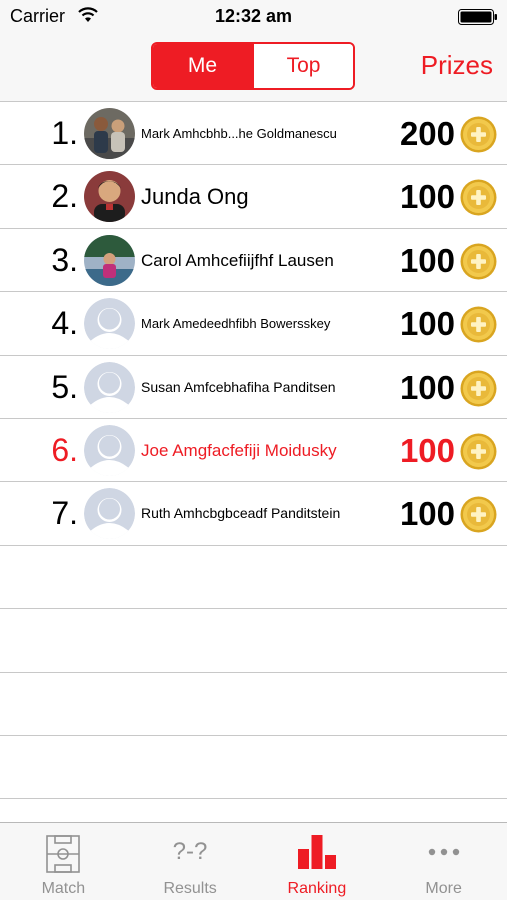 Image resolution: width=507 pixels, height=900 pixels. Describe the element at coordinates (239, 450) in the screenshot. I see `player-name: Joe Amgfacfefiji Moidusky` at that location.